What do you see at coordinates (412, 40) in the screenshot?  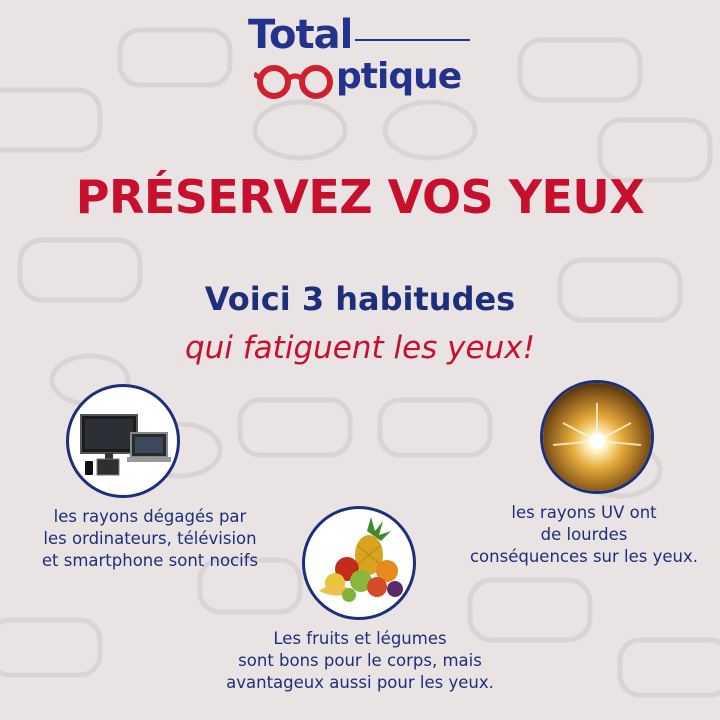 I see `logo-divider-line` at bounding box center [412, 40].